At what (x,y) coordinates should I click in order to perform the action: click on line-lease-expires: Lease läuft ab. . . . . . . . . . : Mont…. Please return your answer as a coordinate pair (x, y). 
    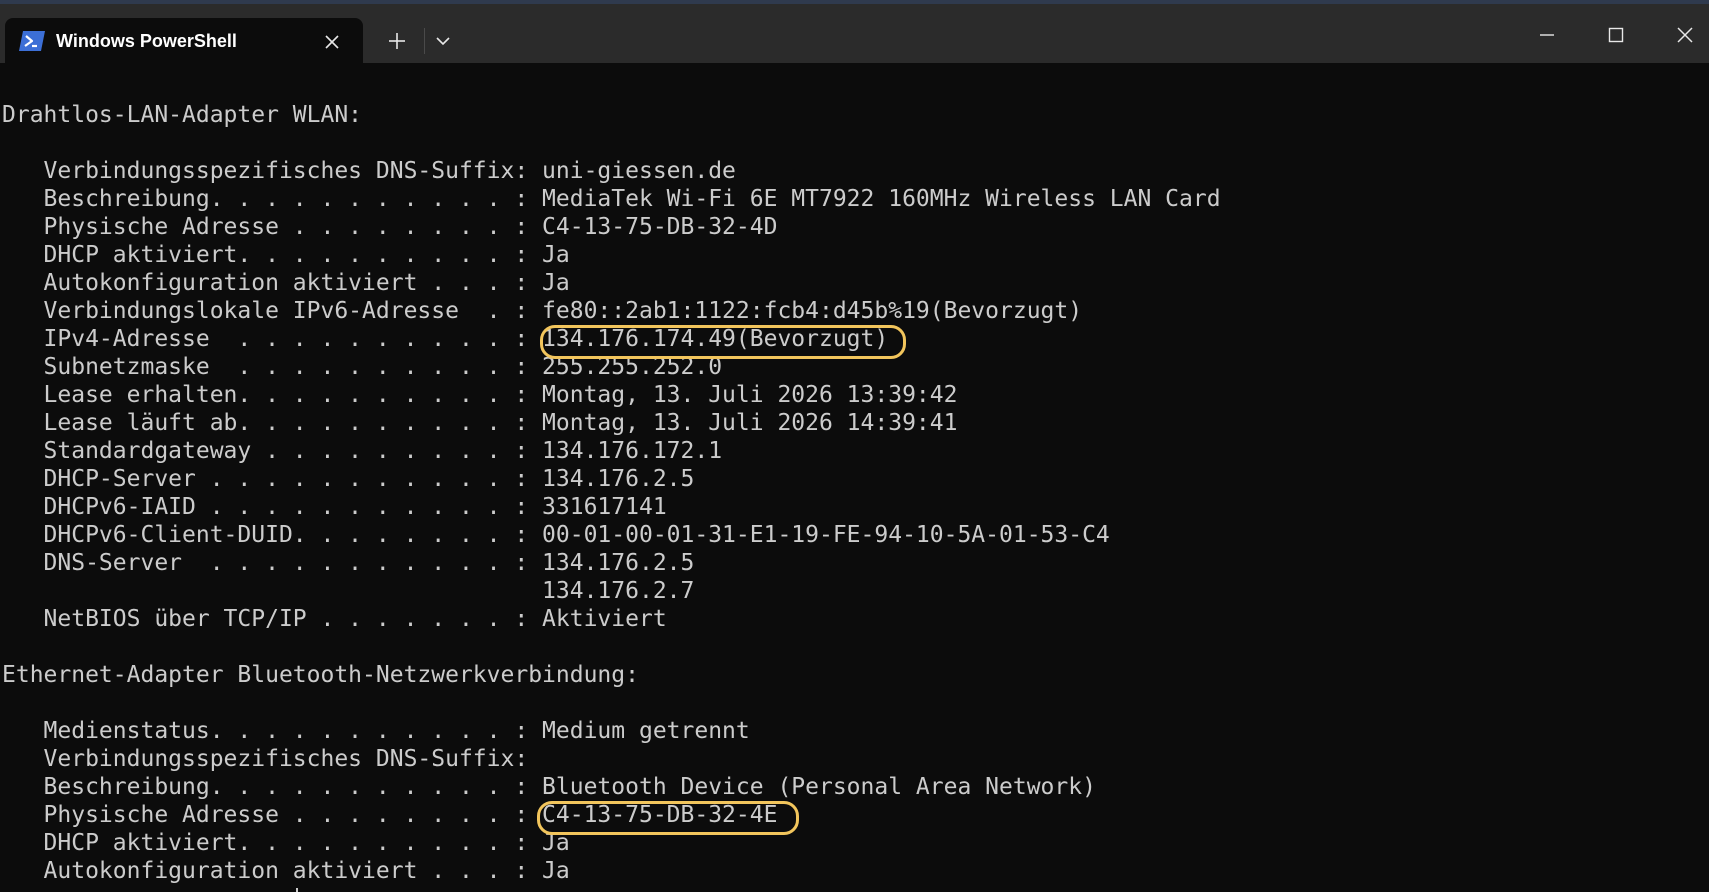
    Looking at the image, I should click on (480, 423).